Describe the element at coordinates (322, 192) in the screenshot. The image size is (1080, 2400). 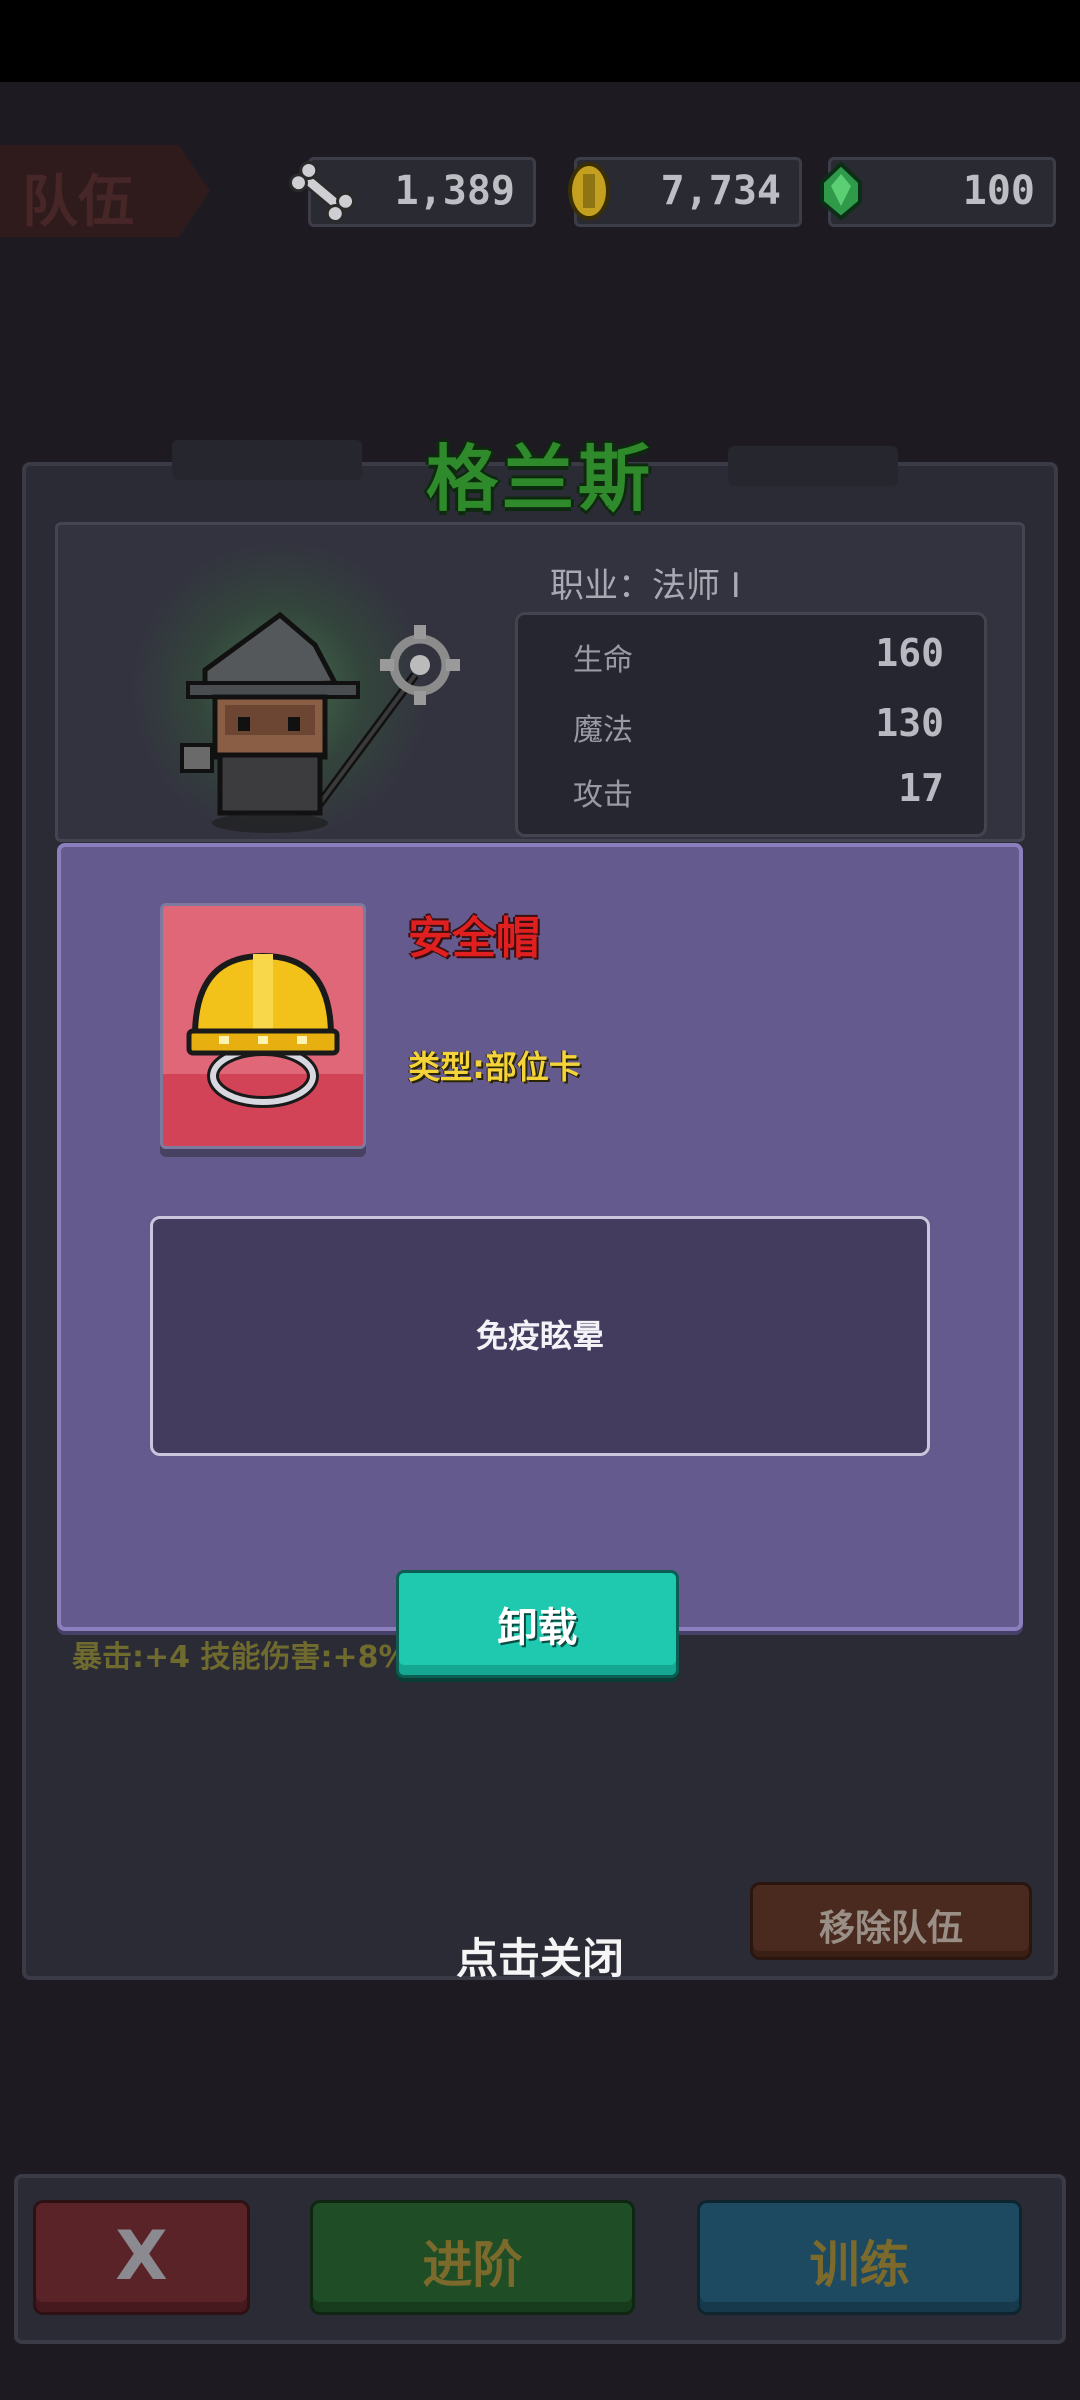
I see `bone-icon` at that location.